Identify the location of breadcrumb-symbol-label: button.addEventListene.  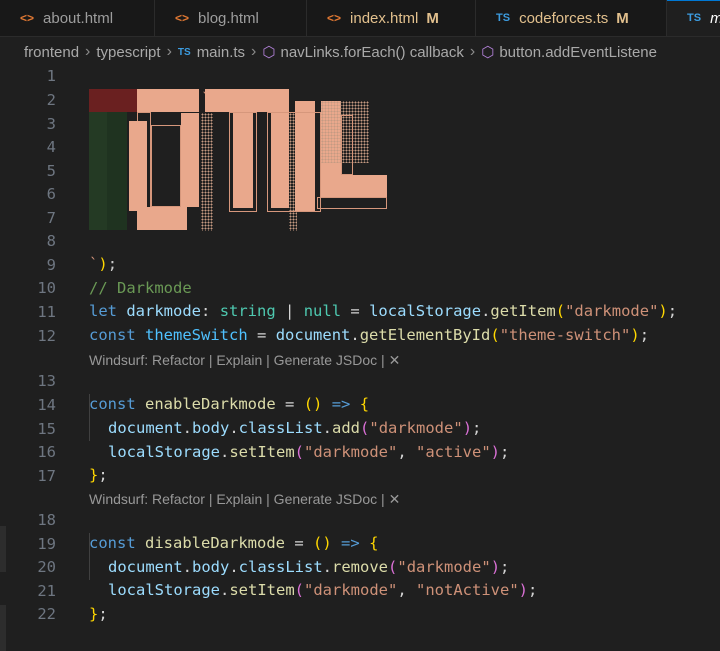
(578, 52).